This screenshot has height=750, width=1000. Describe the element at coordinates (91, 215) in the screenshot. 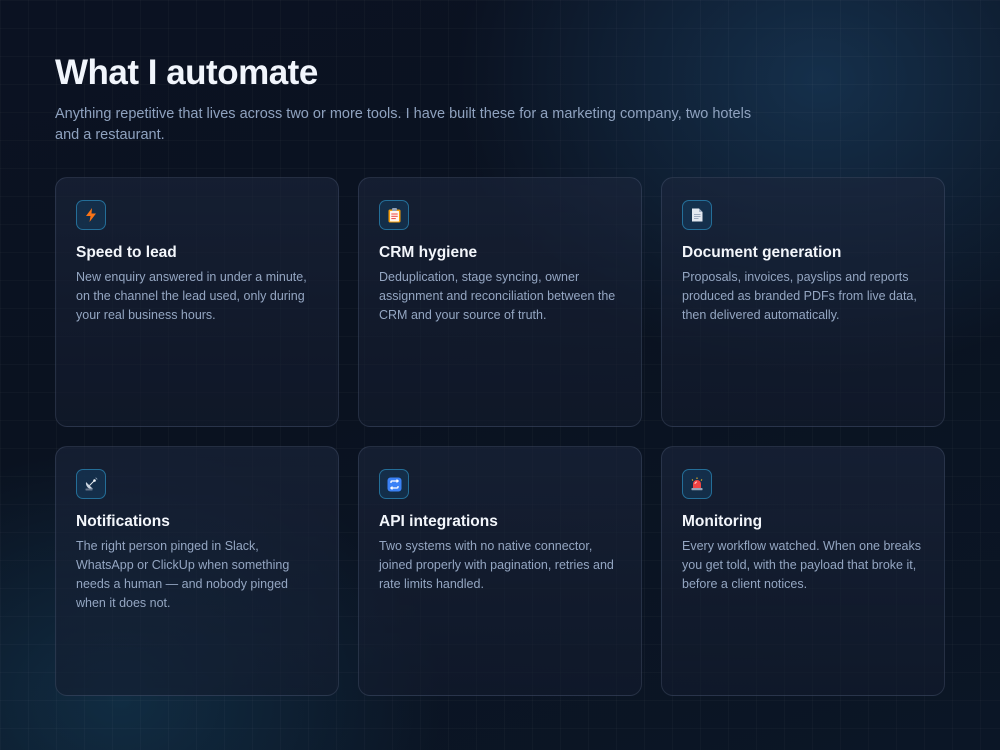

I see `lightning-icon` at that location.